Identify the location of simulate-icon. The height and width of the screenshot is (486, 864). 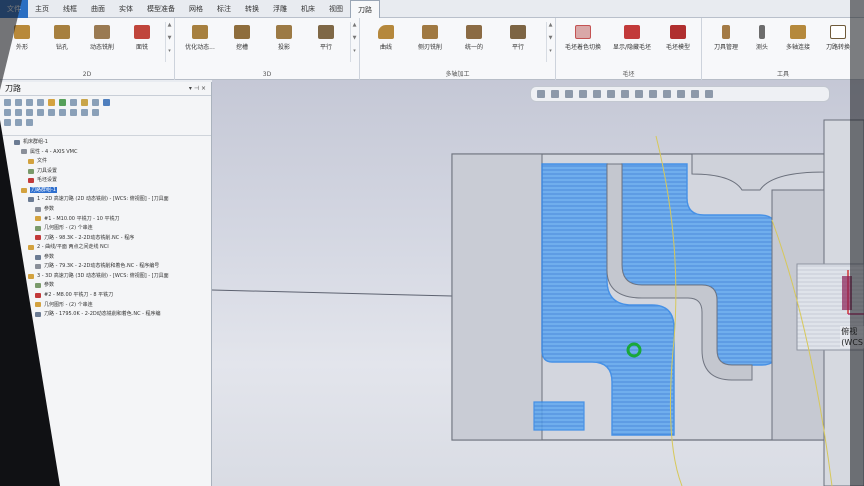
(73, 102).